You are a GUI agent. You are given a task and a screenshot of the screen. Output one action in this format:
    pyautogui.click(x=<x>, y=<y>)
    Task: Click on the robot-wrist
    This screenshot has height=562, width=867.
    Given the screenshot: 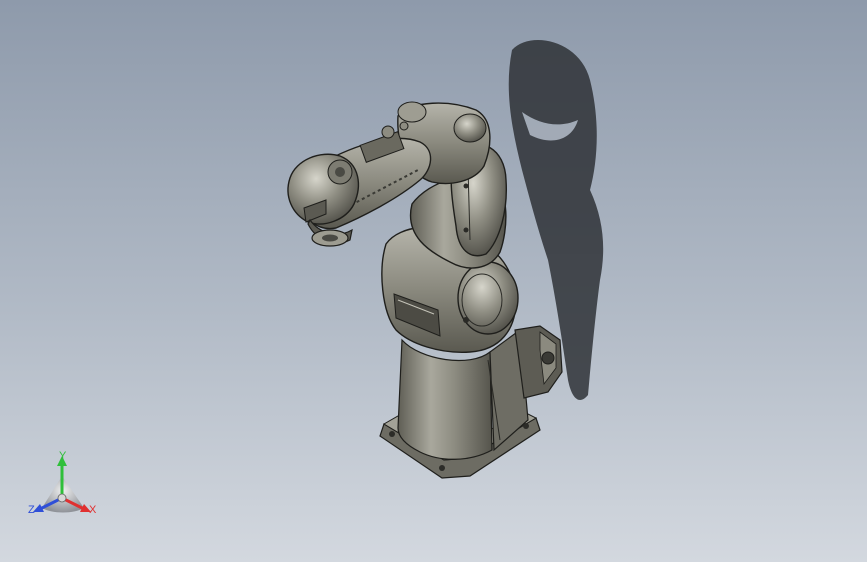 What is the action you would take?
    pyautogui.click(x=323, y=189)
    